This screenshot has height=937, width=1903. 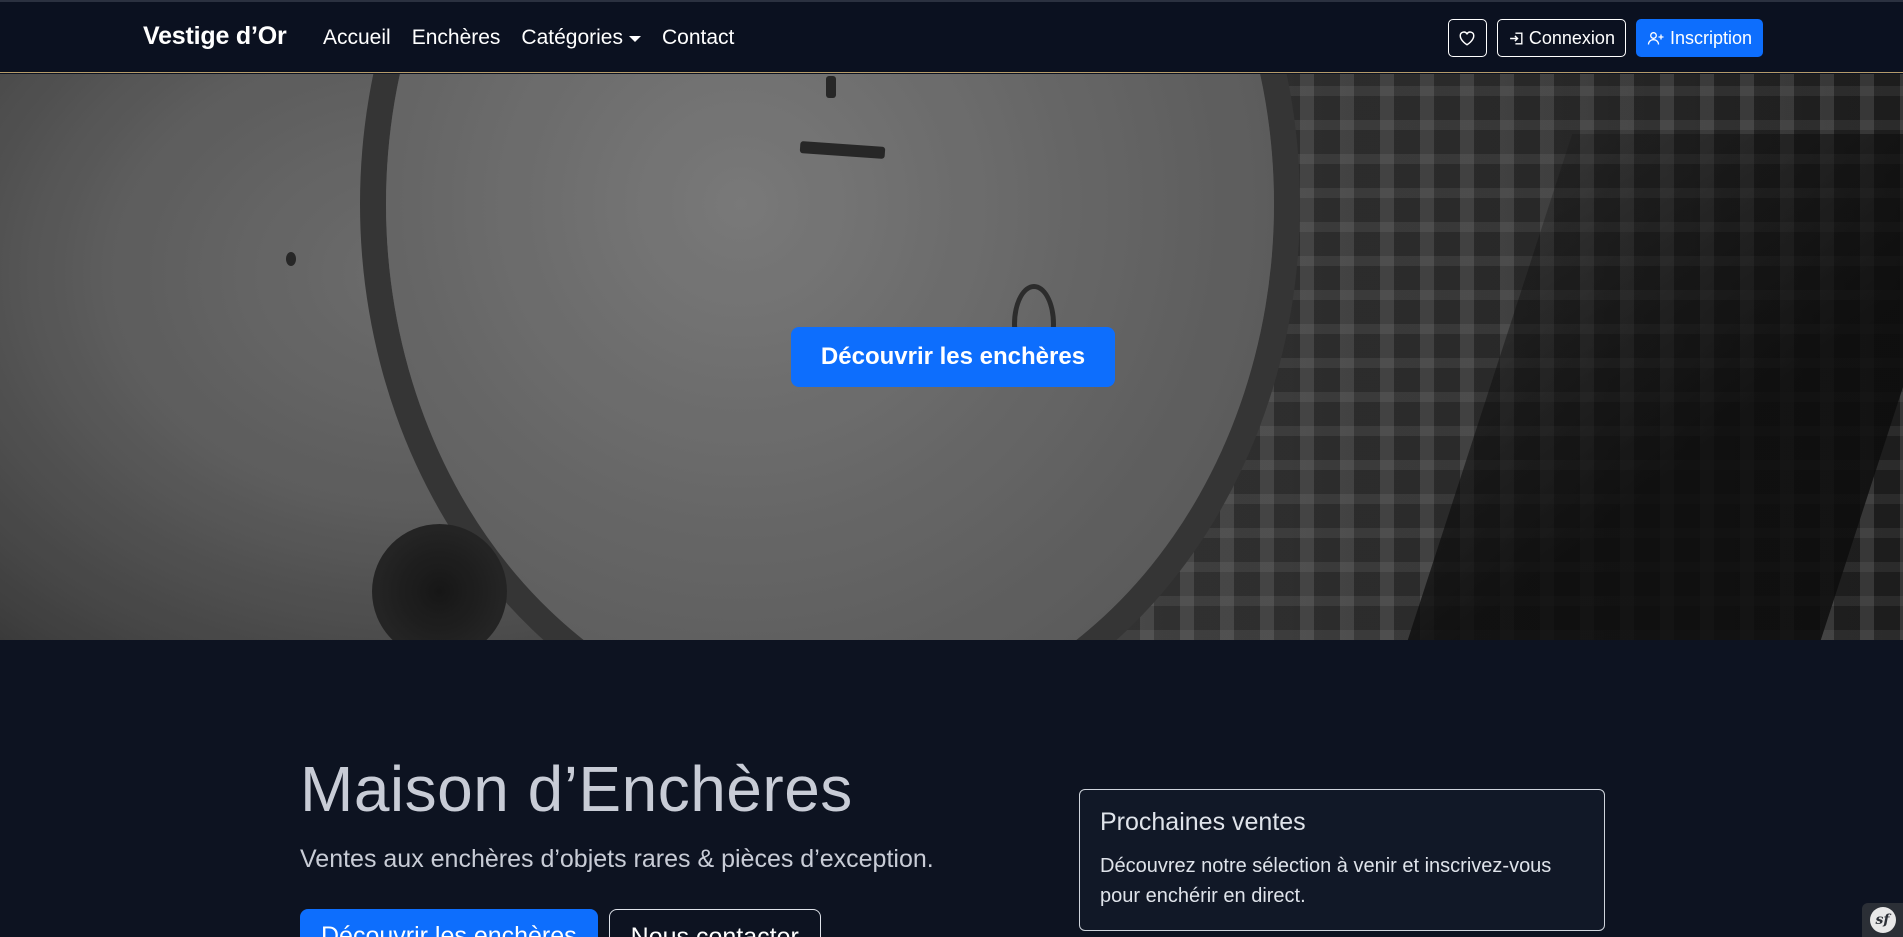 I want to click on contact-us-button: Nous contacter, so click(x=714, y=923).